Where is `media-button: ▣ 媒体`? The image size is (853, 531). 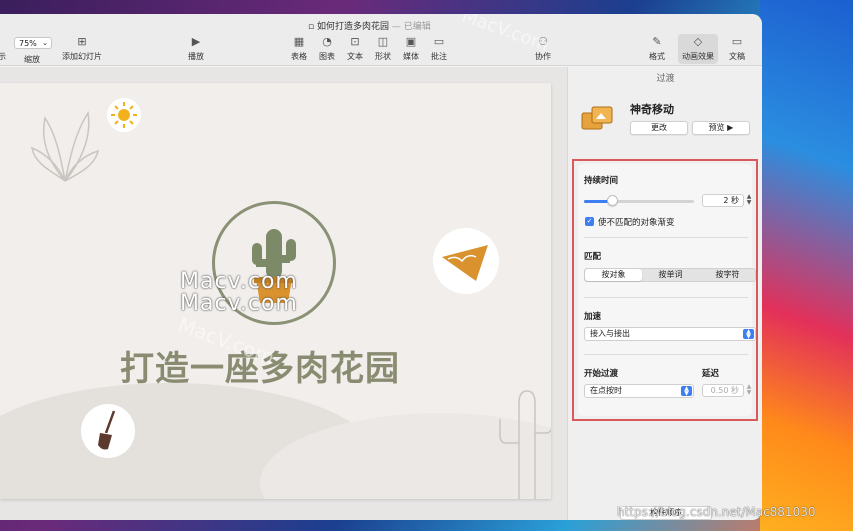 media-button: ▣ 媒体 is located at coordinates (411, 49).